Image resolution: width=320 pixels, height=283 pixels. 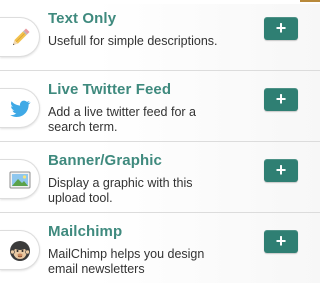 I want to click on image-icon, so click(x=20, y=179).